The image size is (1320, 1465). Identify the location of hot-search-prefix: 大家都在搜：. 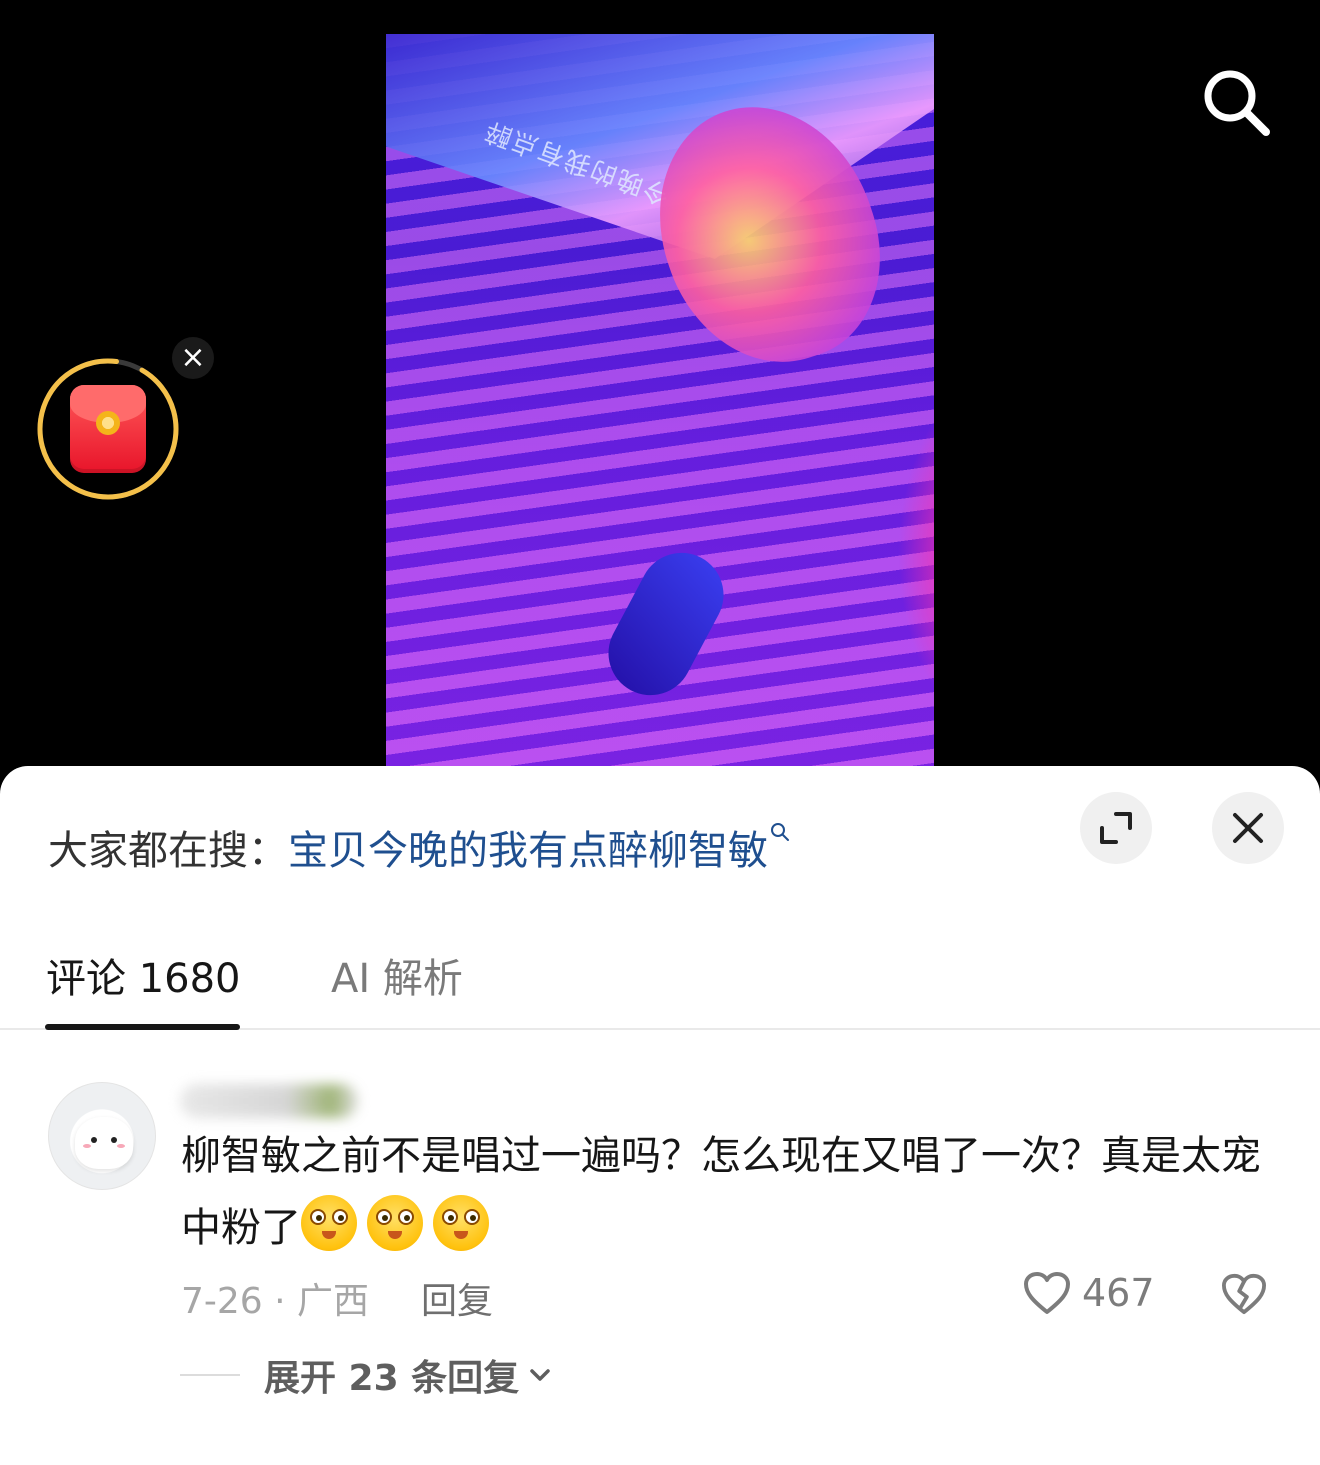
(168, 851).